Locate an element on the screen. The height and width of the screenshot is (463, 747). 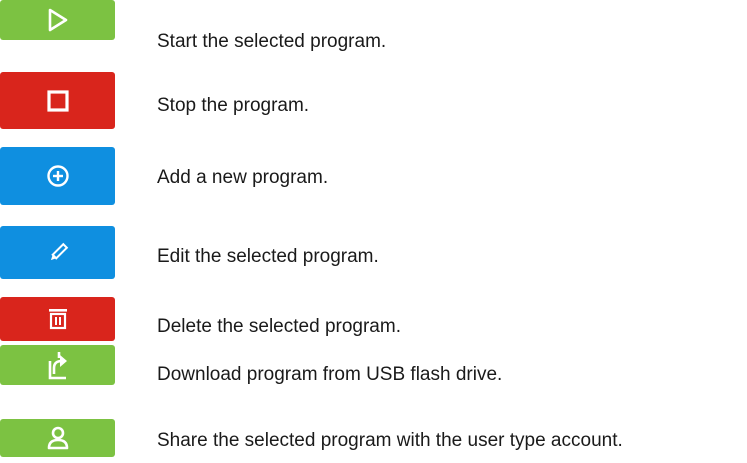
edit-button is located at coordinates (57, 252).